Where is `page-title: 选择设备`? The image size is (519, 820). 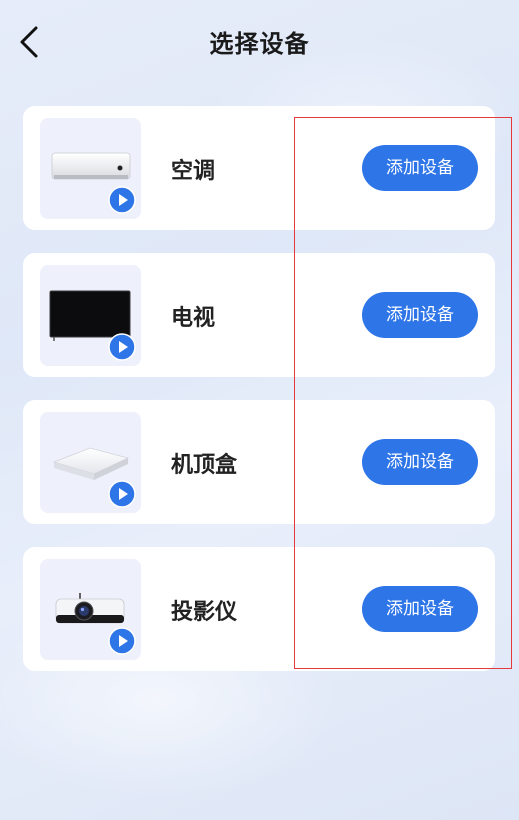
page-title: 选择设备 is located at coordinates (259, 44).